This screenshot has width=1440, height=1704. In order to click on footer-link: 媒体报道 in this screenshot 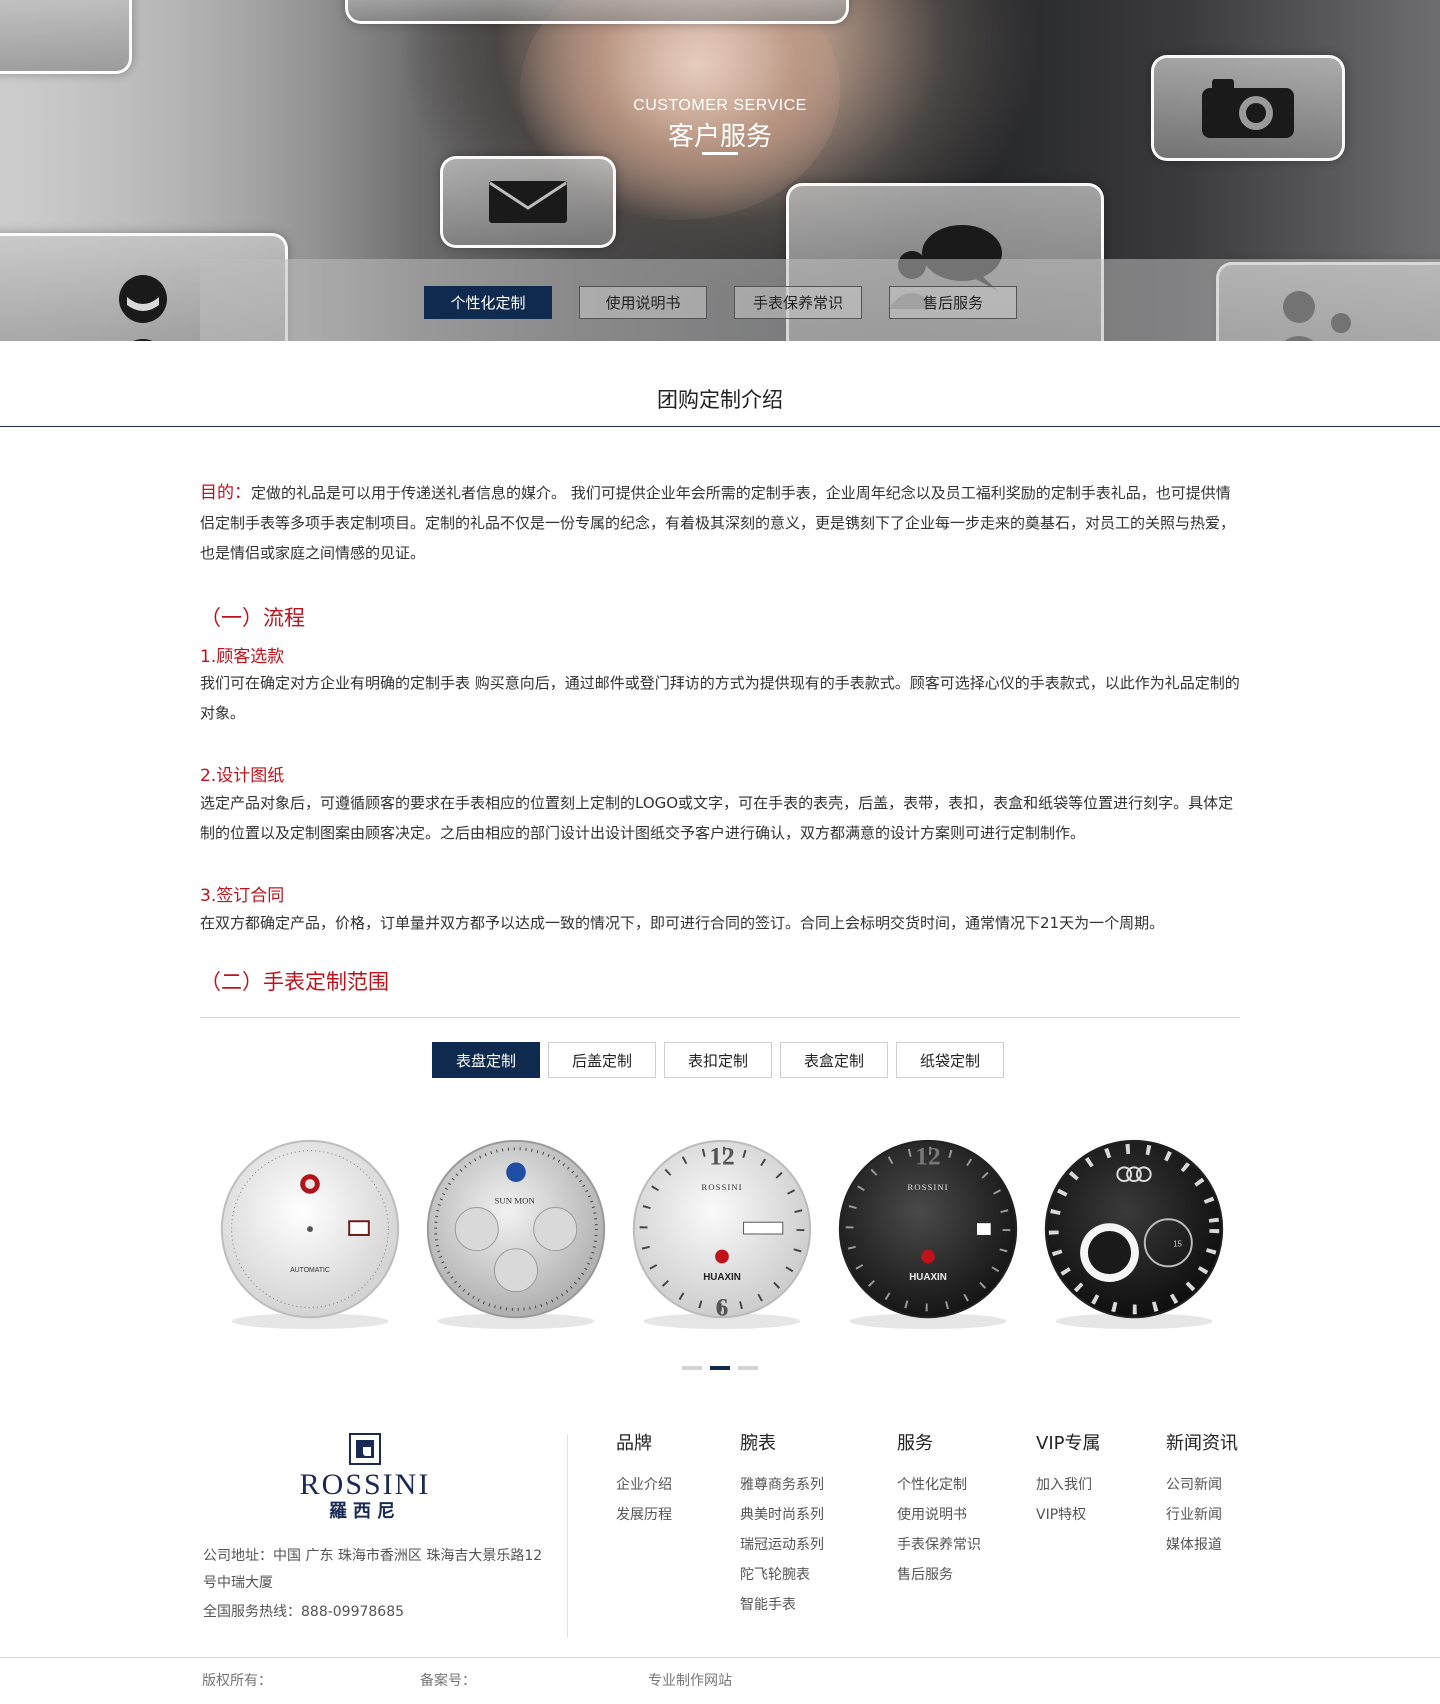, I will do `click(1202, 1545)`.